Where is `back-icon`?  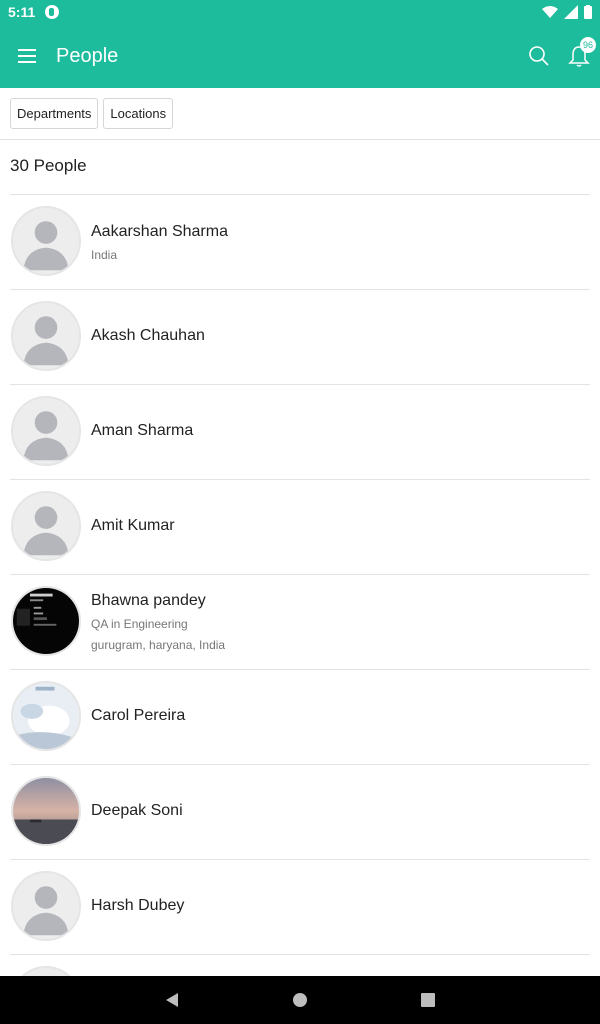
back-icon is located at coordinates (172, 1000).